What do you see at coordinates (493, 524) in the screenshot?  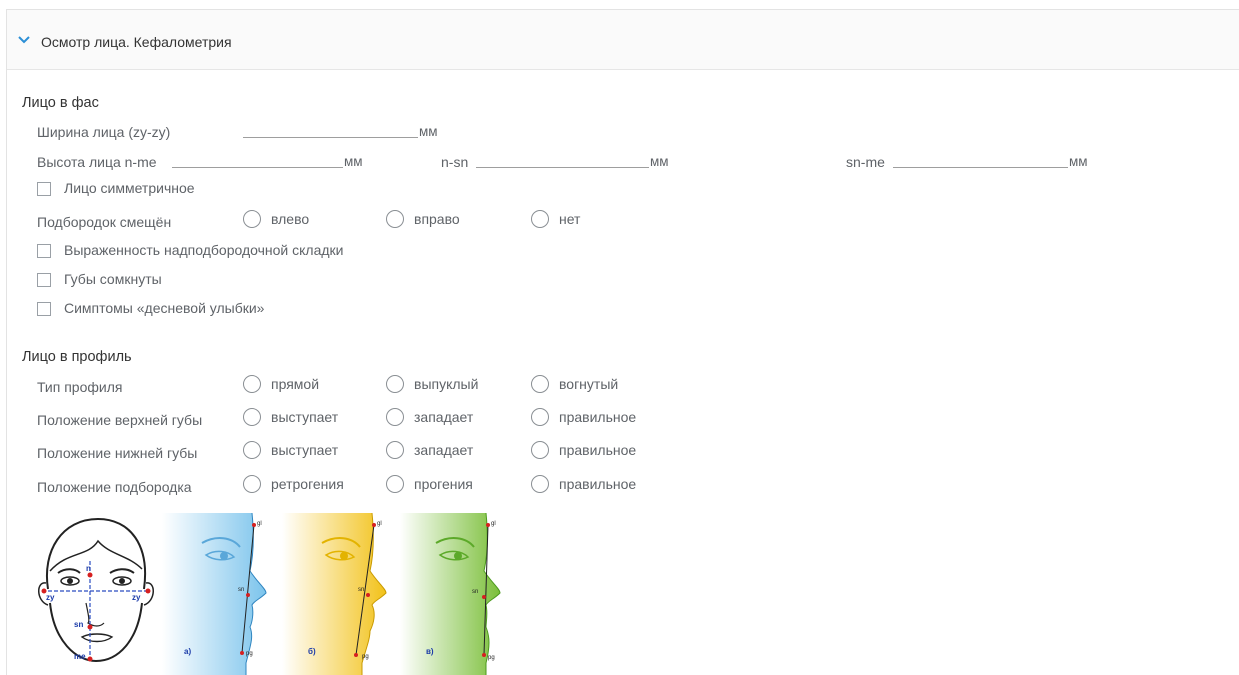 I see `profile-c-gl: gl` at bounding box center [493, 524].